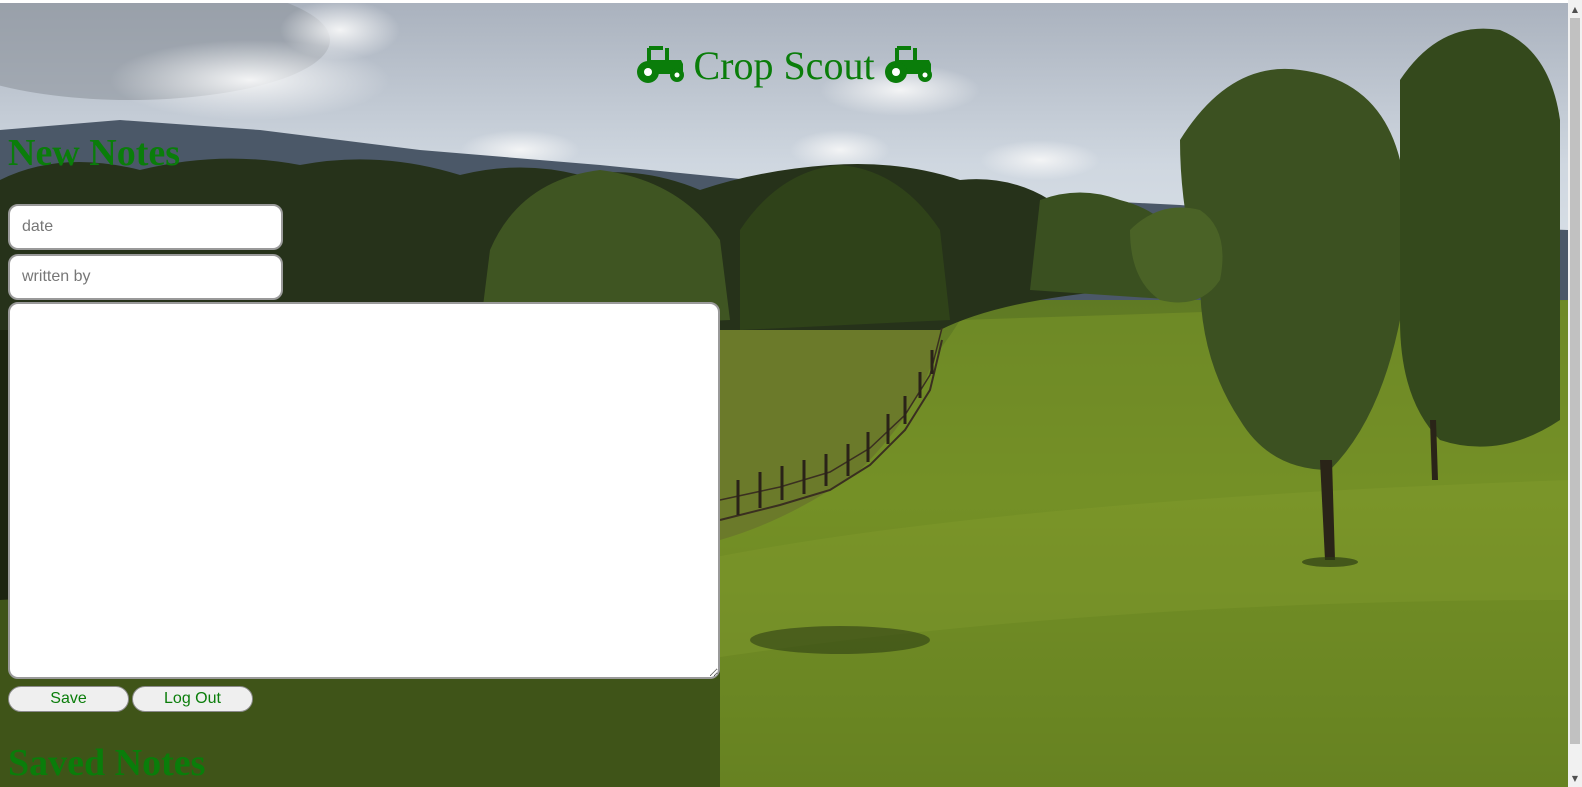 The image size is (1582, 787). I want to click on written-by-input, so click(145, 277).